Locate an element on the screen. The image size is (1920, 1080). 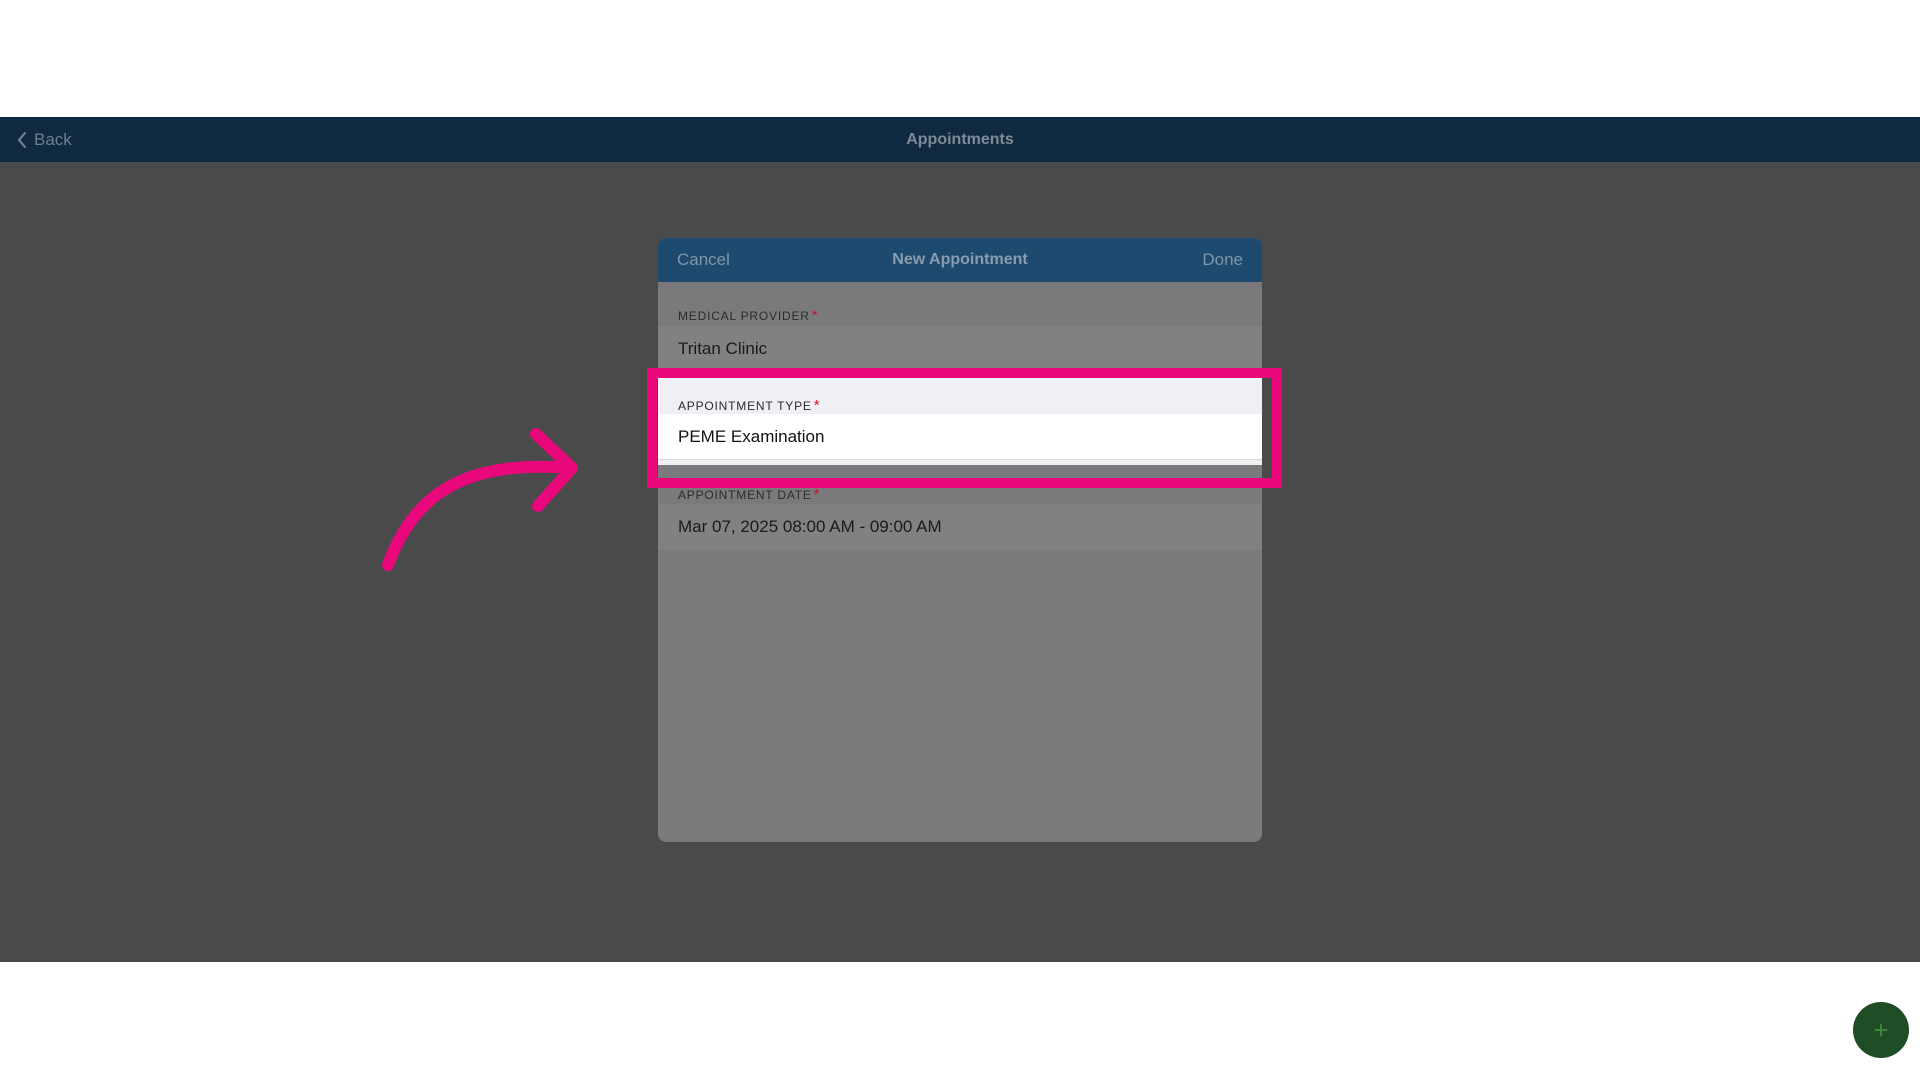
top-navbar: Back Appointments is located at coordinates (960, 139).